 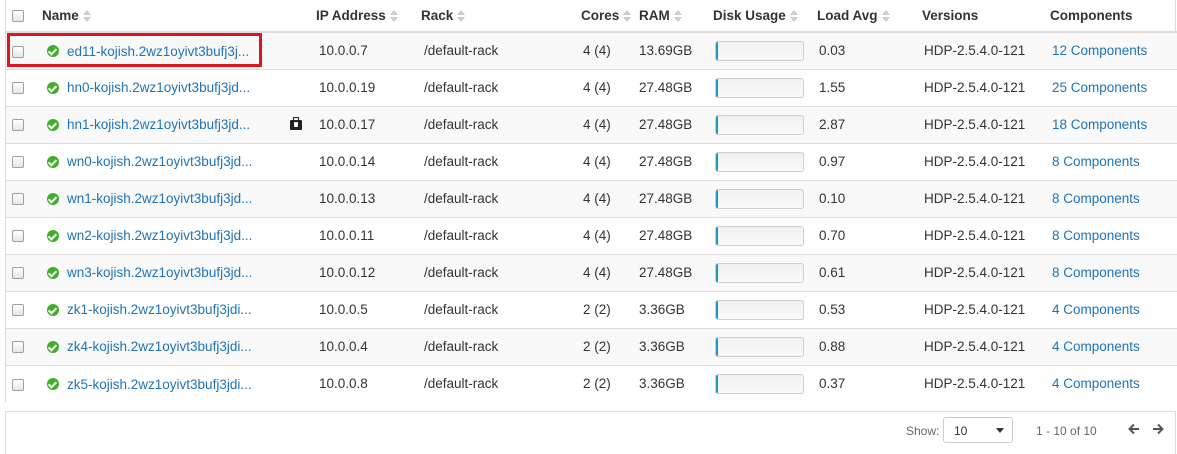 I want to click on load-avg: 0.03, so click(x=832, y=51).